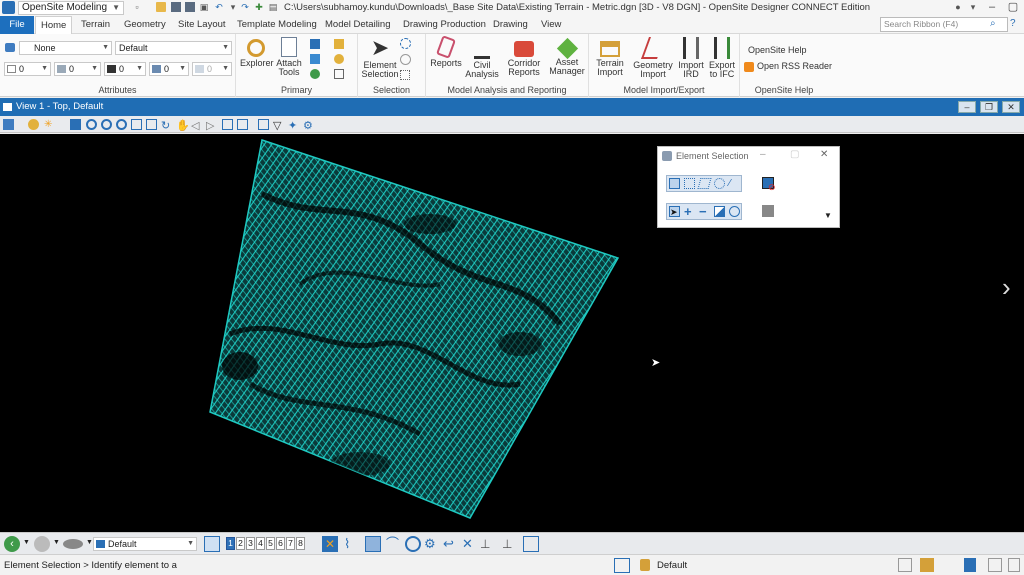 Image resolution: width=1024 pixels, height=575 pixels. What do you see at coordinates (1006, 287) in the screenshot?
I see `next-view-arrow-icon: ›` at bounding box center [1006, 287].